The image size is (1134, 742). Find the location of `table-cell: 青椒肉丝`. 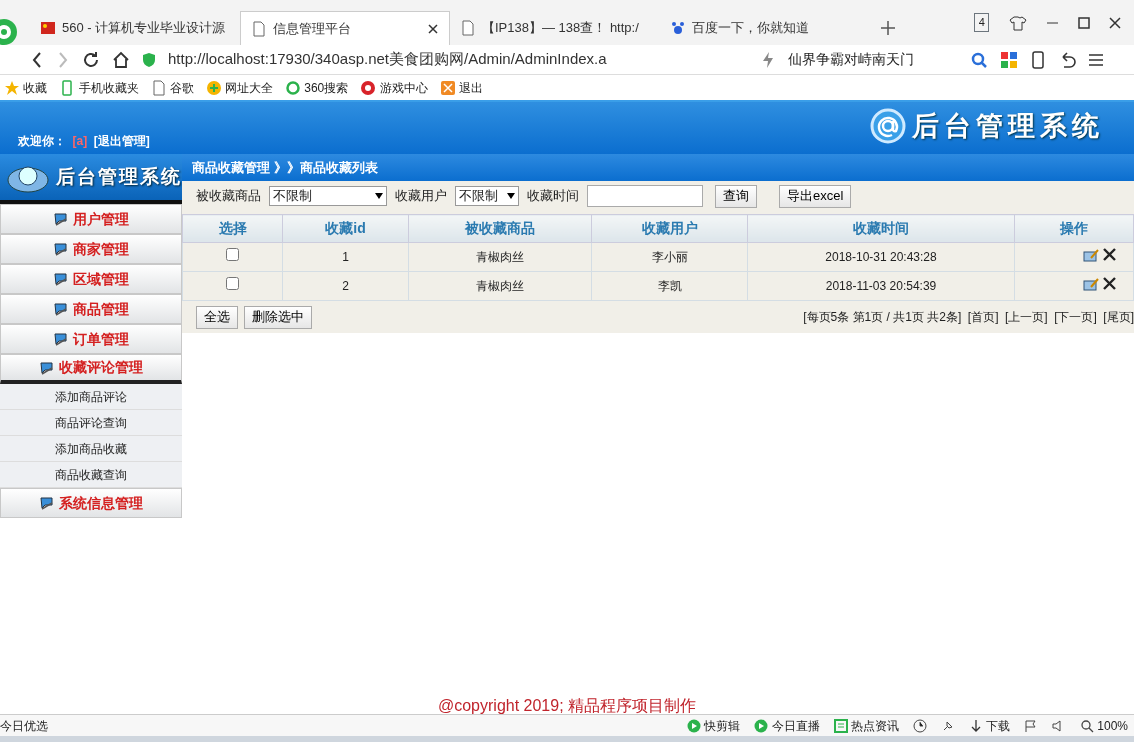

table-cell: 青椒肉丝 is located at coordinates (500, 286).